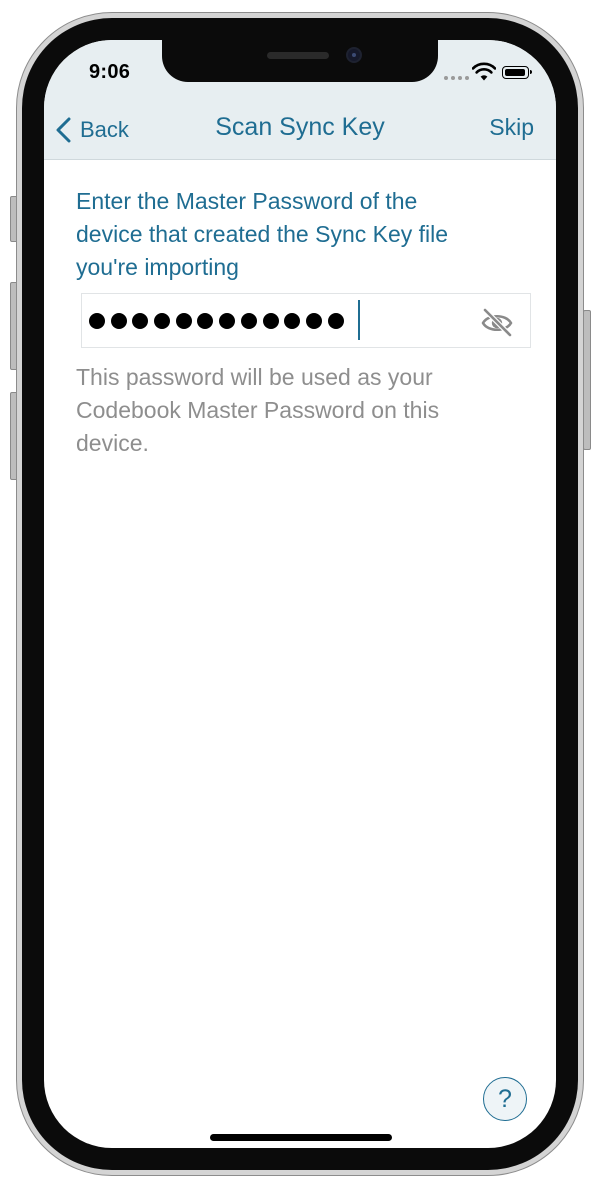 Image resolution: width=600 pixels, height=1188 pixels. I want to click on status-icons, so click(487, 72).